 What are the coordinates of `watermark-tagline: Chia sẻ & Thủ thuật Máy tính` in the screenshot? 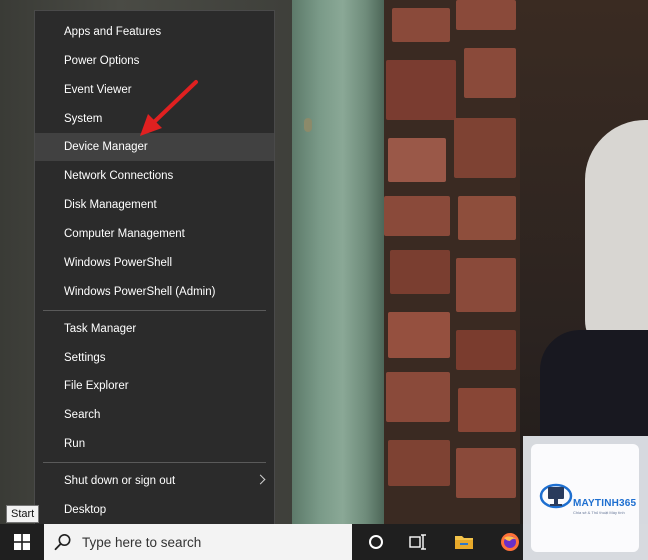 It's located at (599, 512).